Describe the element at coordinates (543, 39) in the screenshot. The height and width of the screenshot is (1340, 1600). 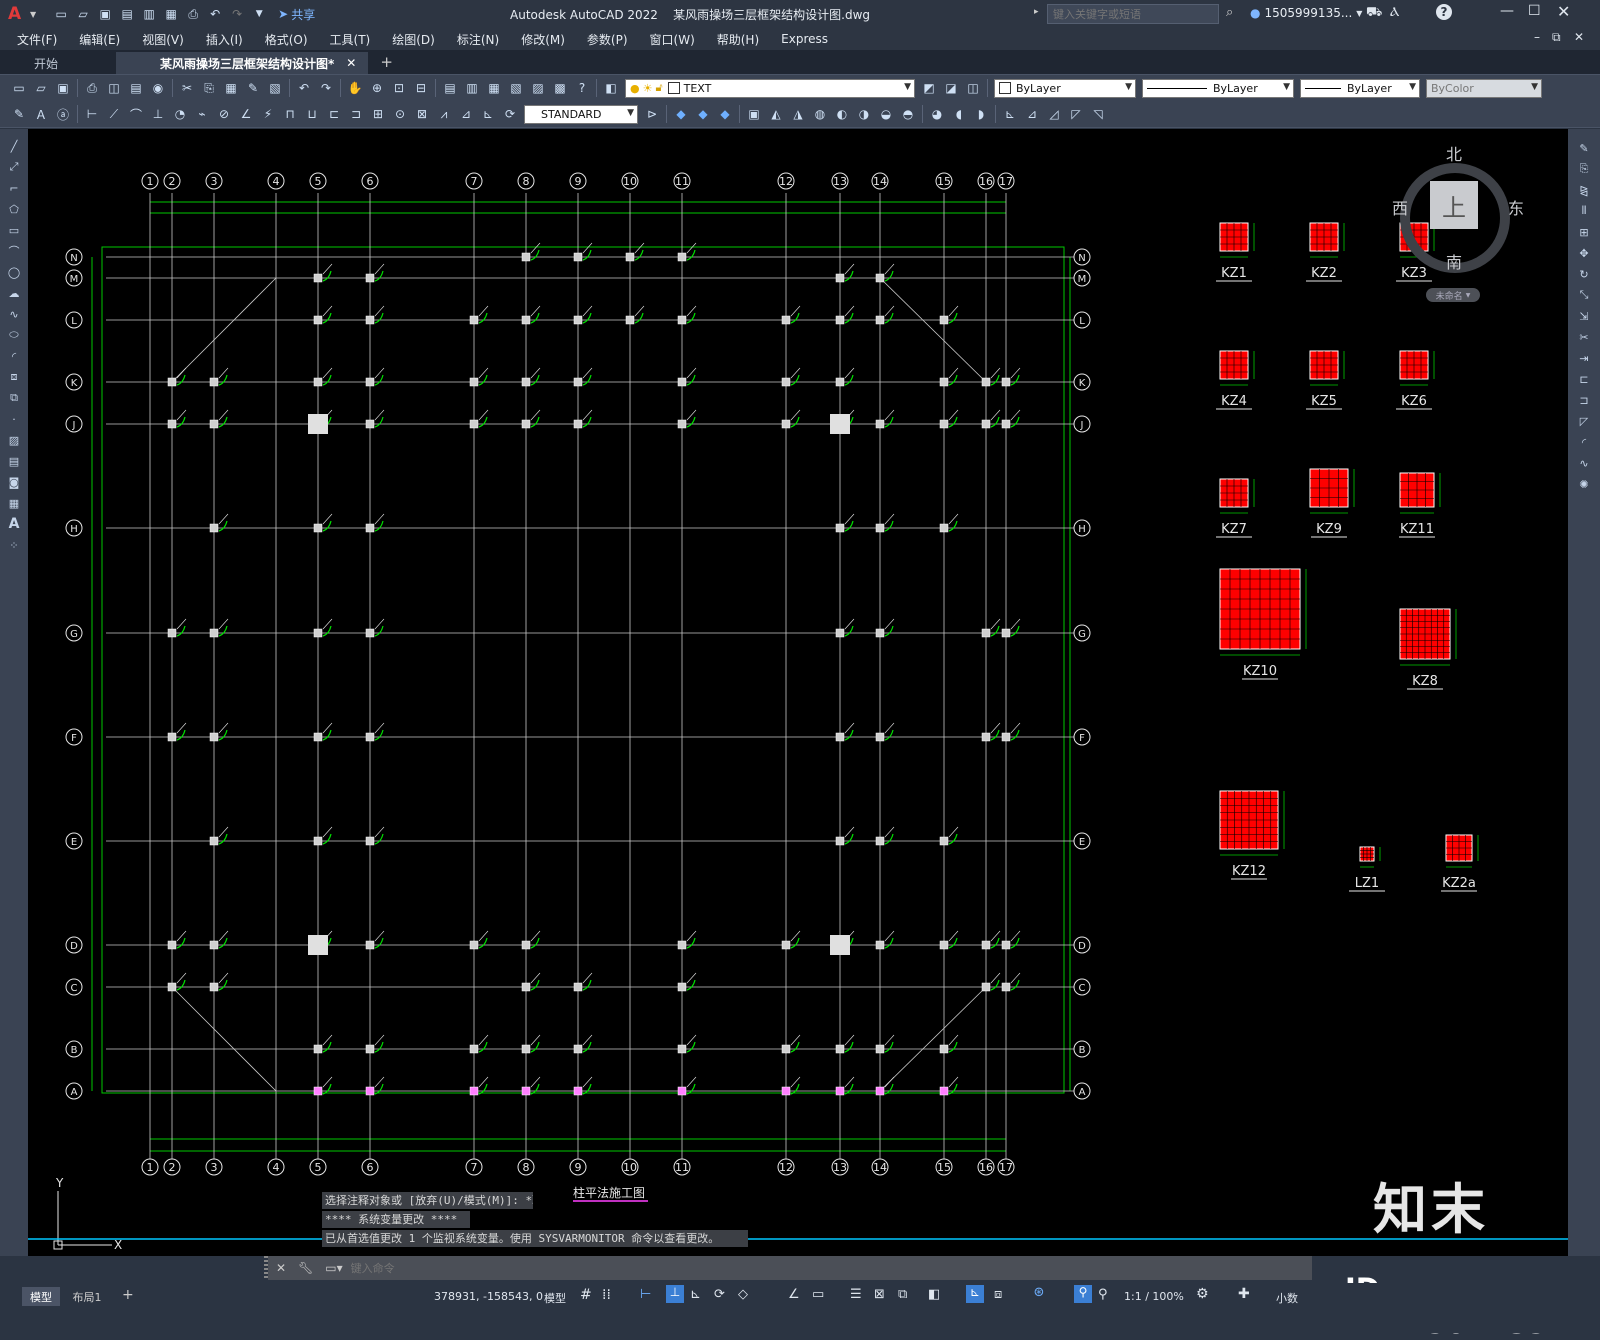
I see `menu-modify: 修改(M)` at that location.